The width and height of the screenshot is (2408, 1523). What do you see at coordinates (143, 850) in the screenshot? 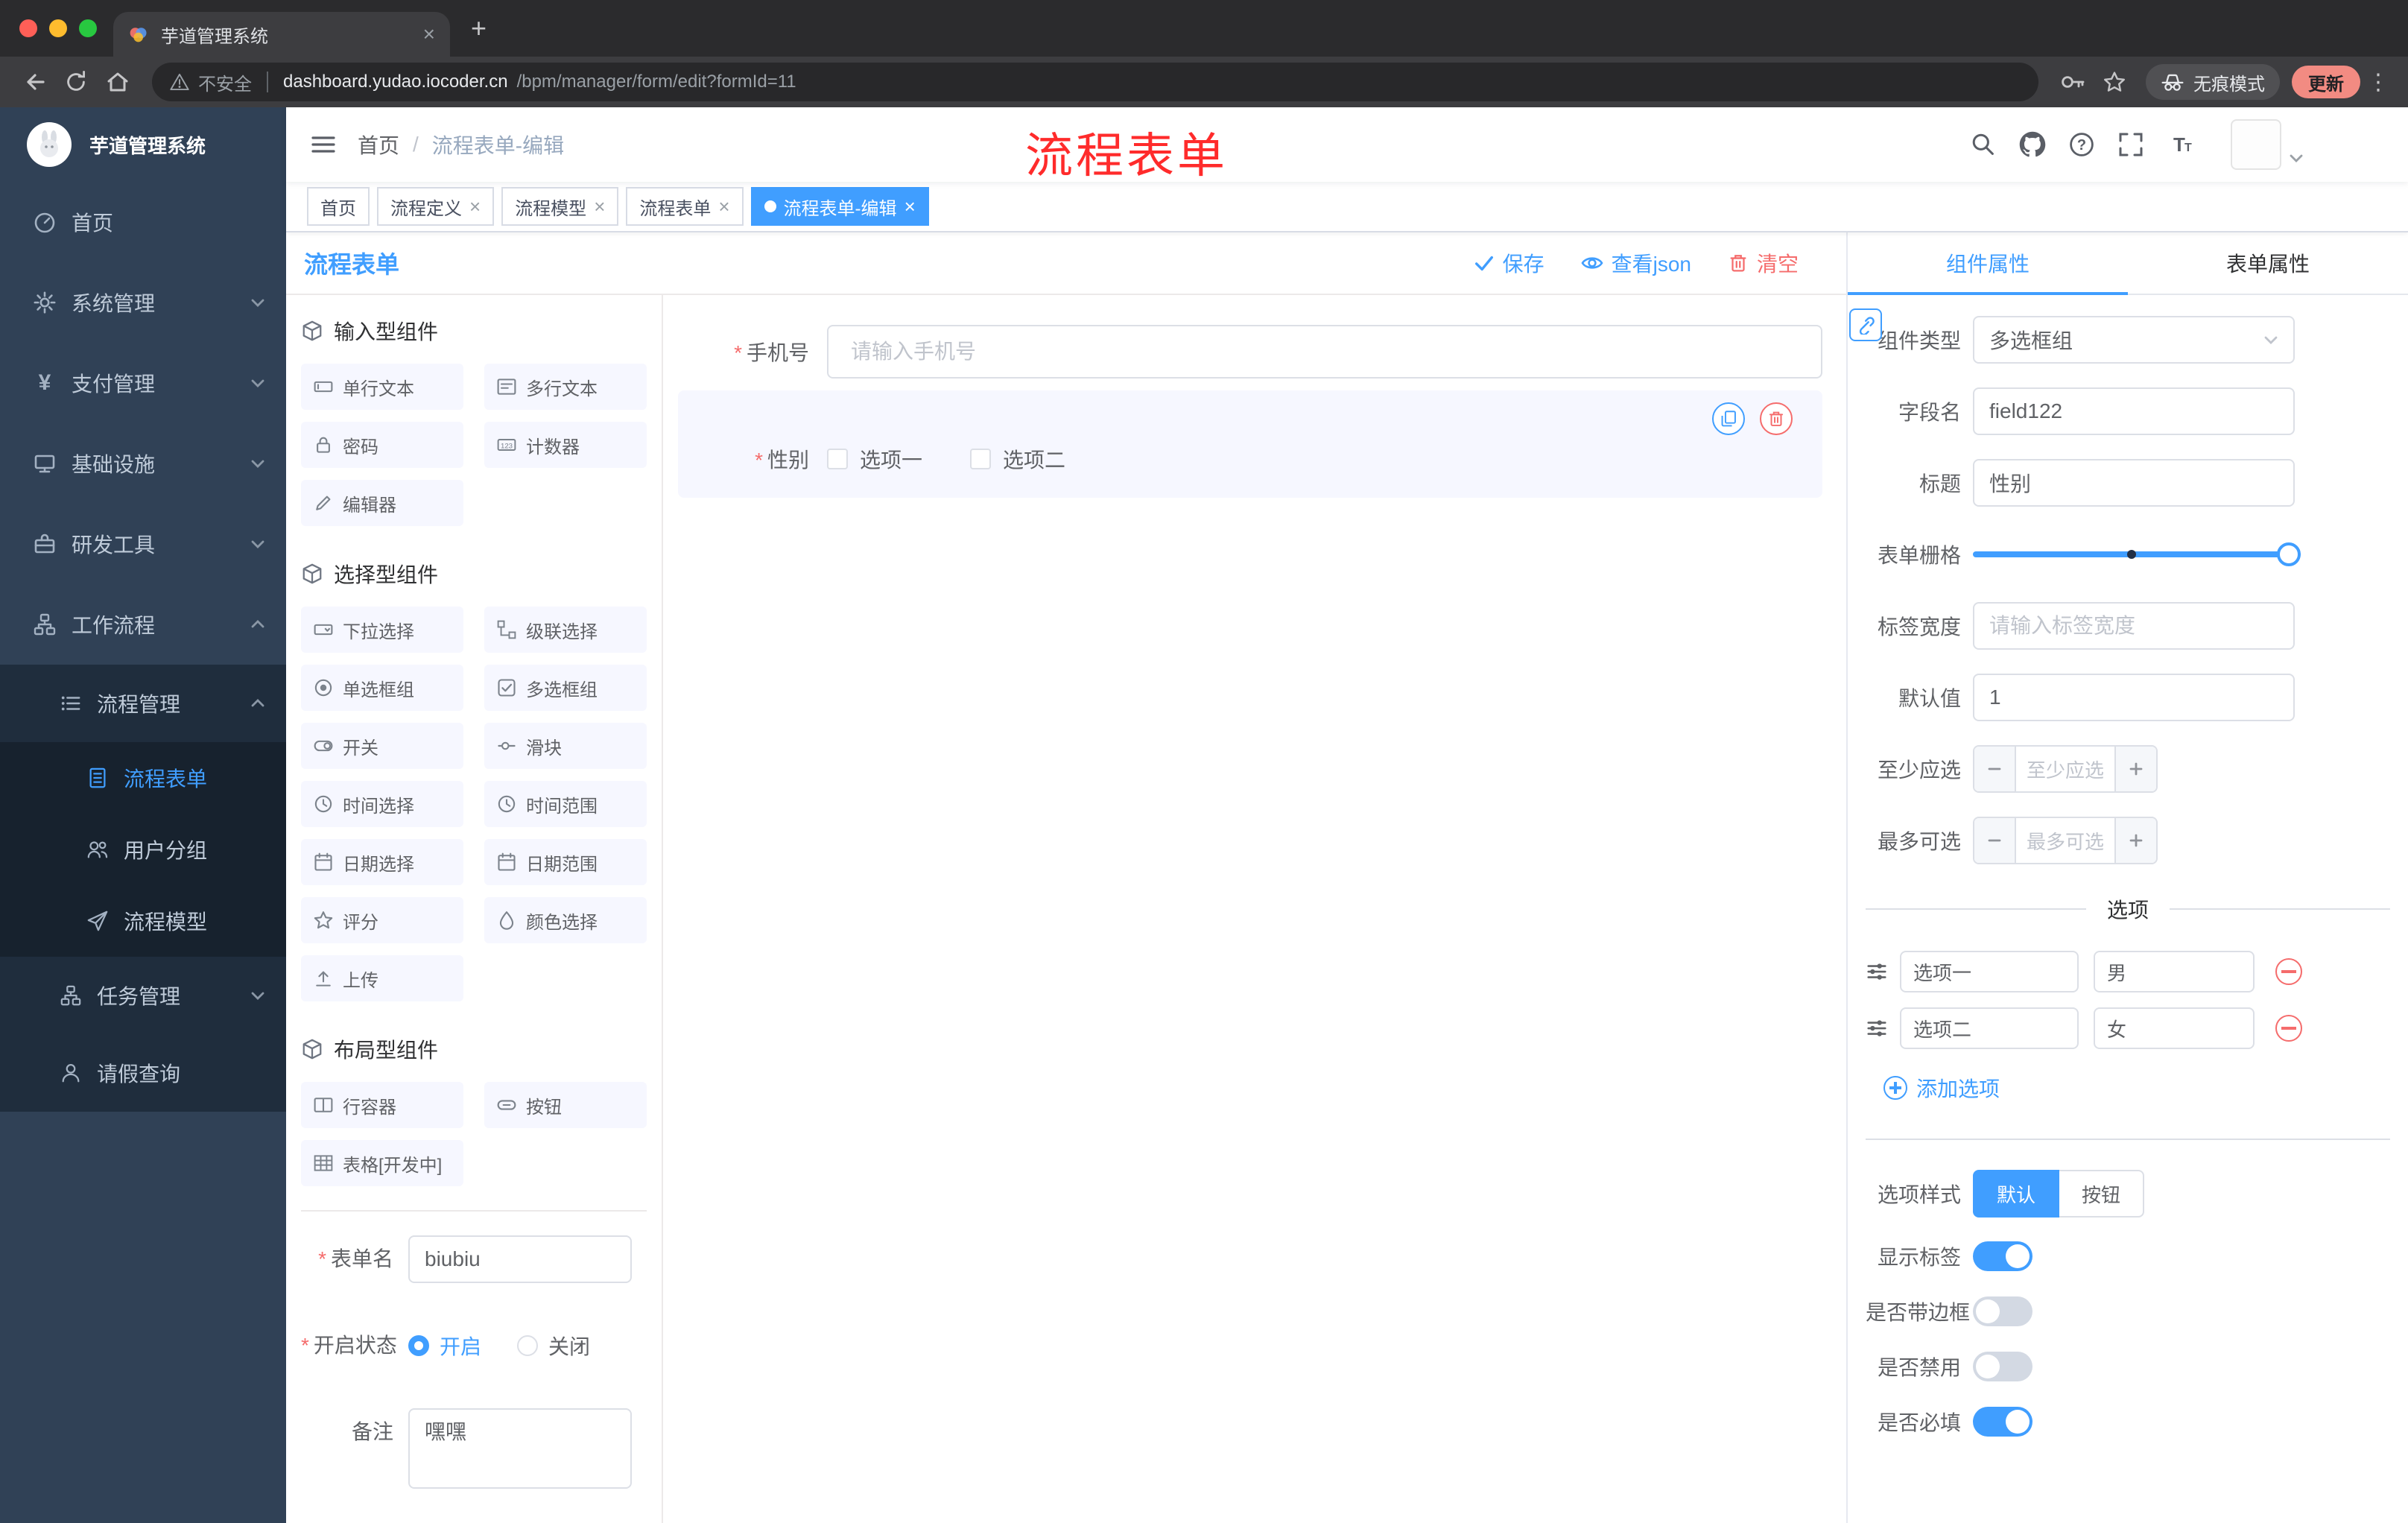
I see `sidebar-item-user-group: 用户分组` at bounding box center [143, 850].